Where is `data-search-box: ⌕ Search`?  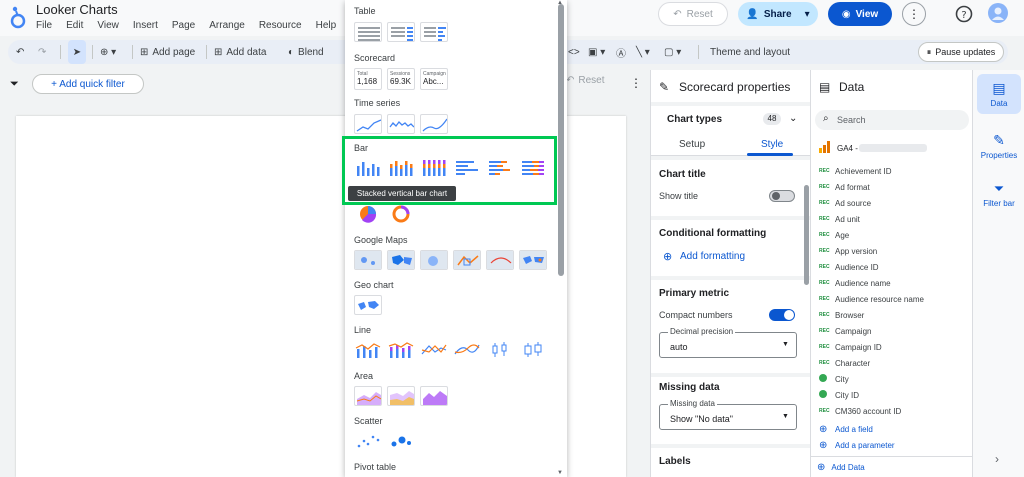
data-search-box: ⌕ Search is located at coordinates (892, 120).